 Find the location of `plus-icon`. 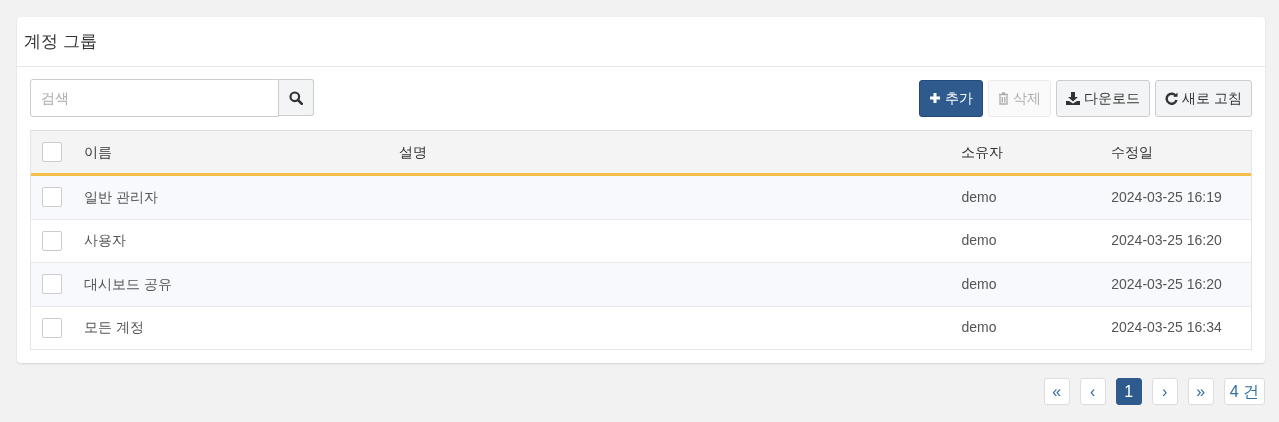

plus-icon is located at coordinates (935, 98).